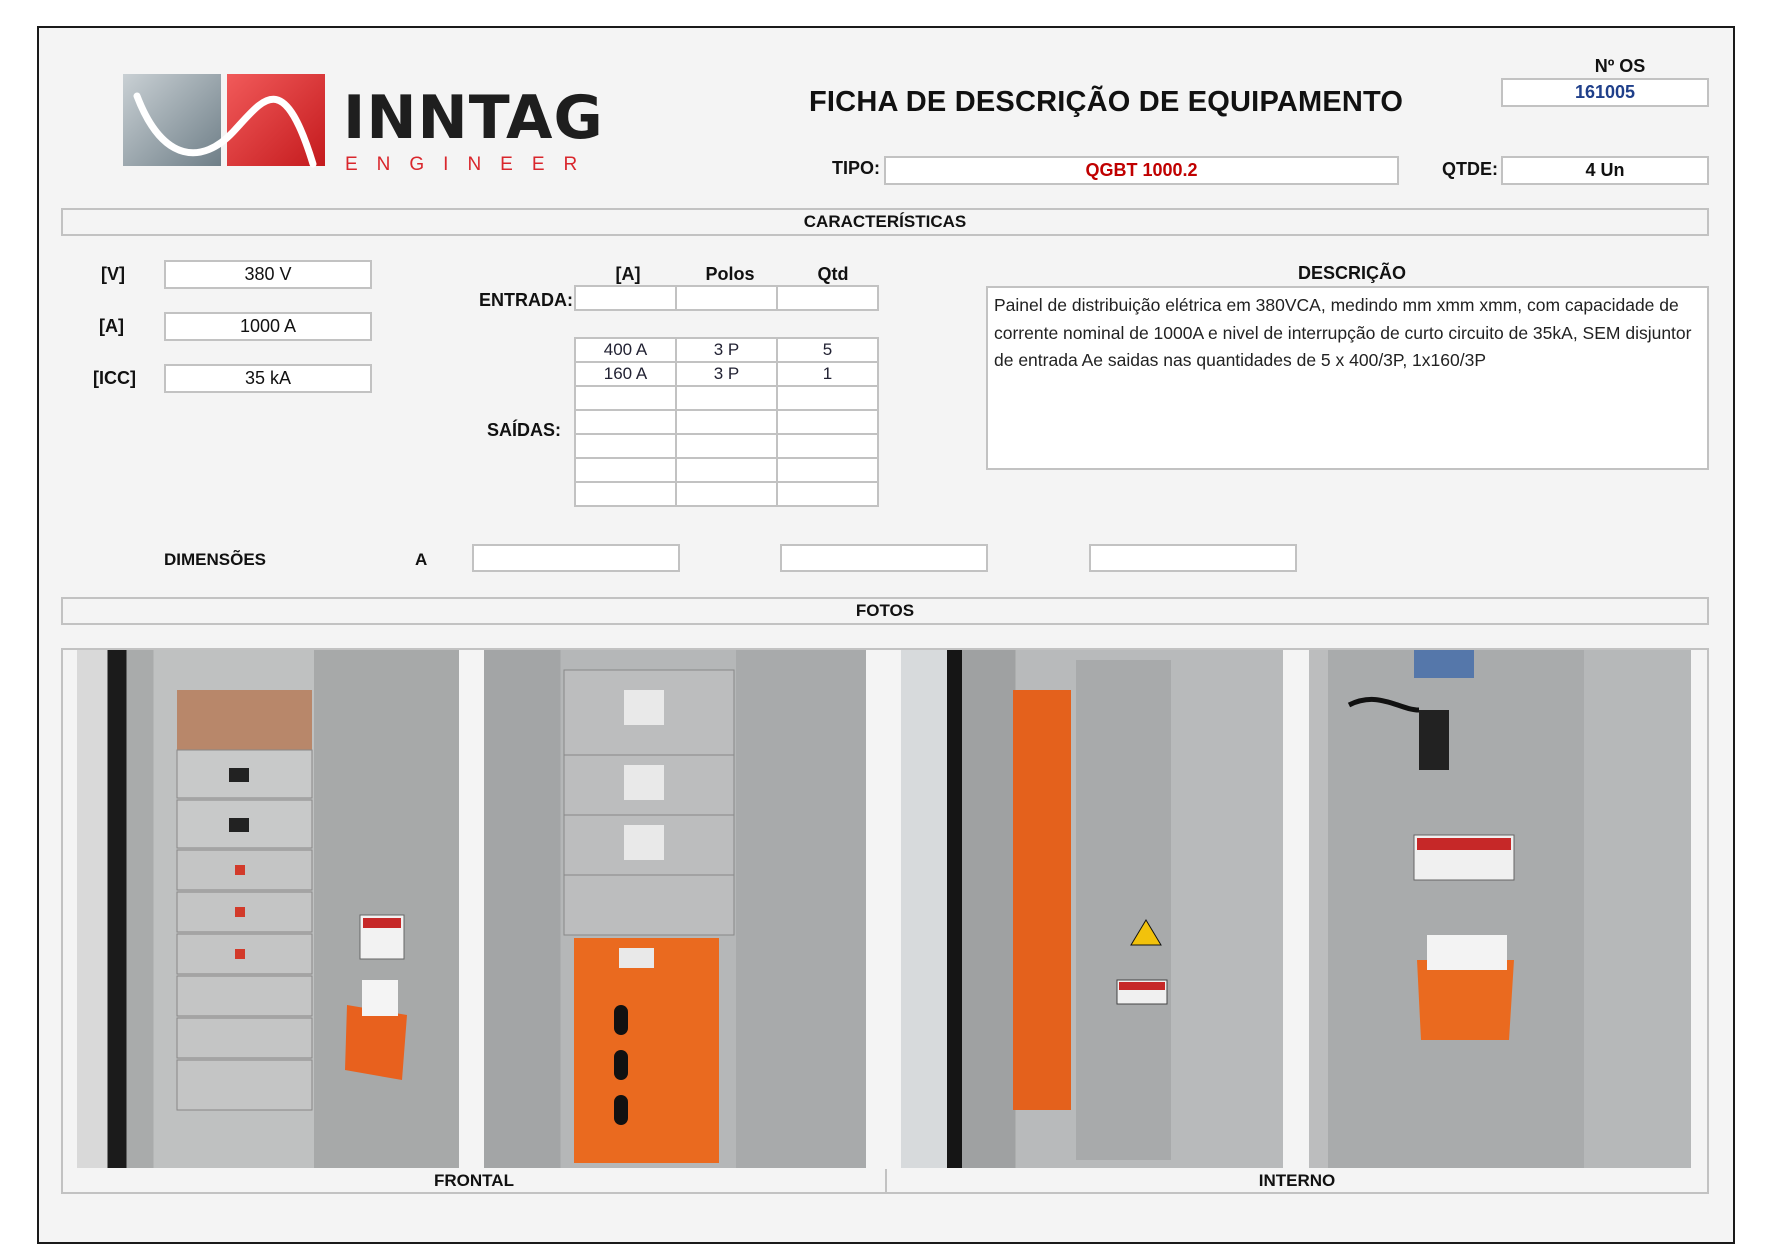  I want to click on saida-qtd-cell: 1, so click(827, 374).